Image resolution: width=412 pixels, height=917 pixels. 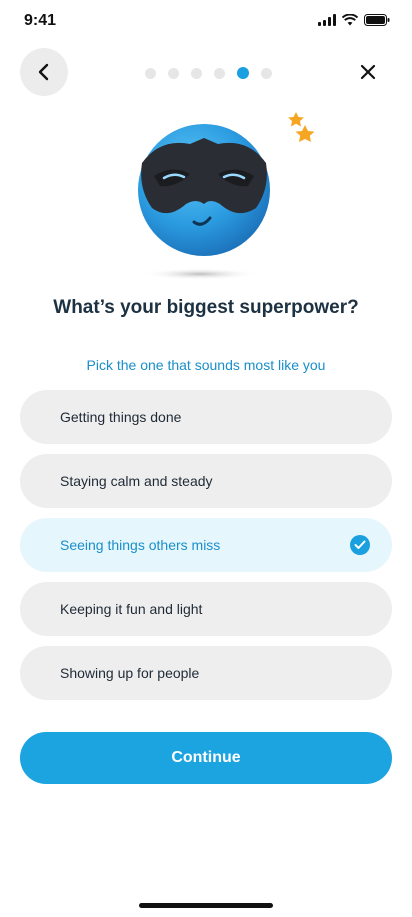 I want to click on answer-option-label: Staying calm and steady, so click(x=136, y=481).